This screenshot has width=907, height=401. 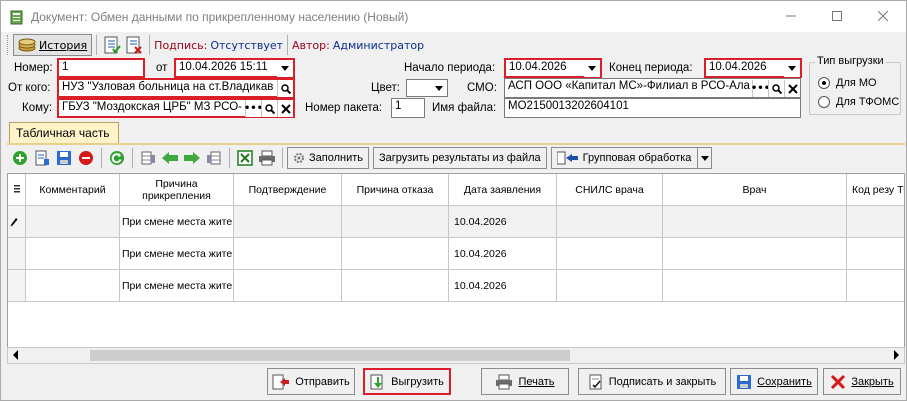 What do you see at coordinates (792, 68) in the screenshot?
I see `period-end-dropdown` at bounding box center [792, 68].